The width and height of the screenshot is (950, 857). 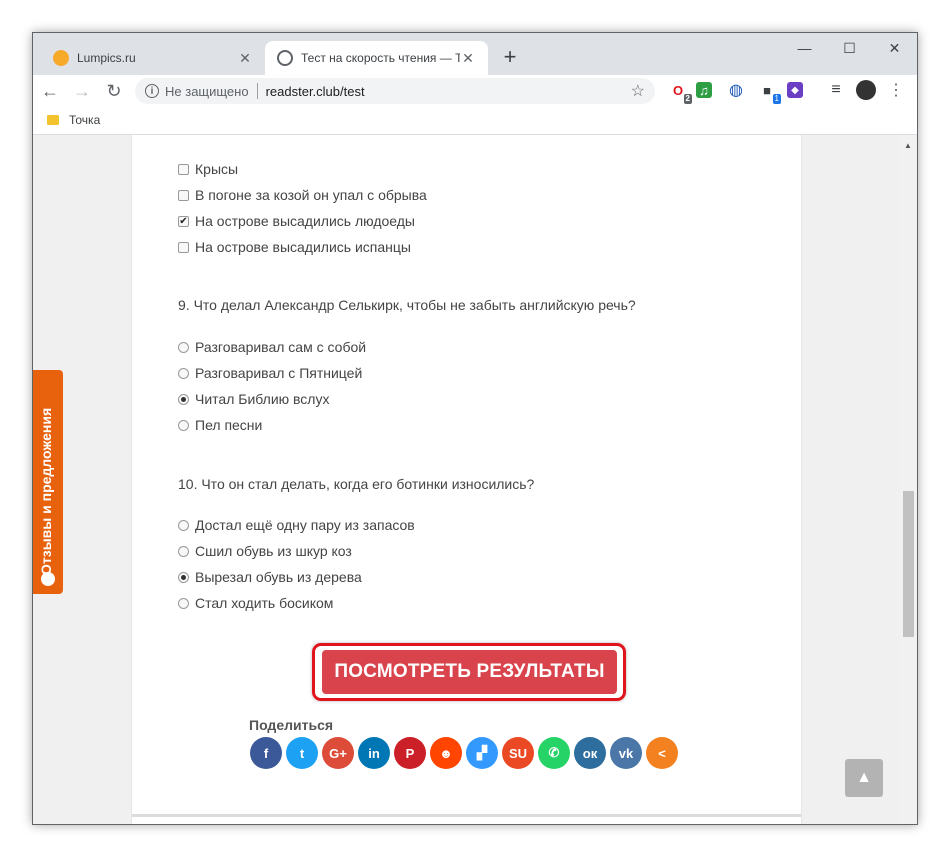 I want to click on tab-title: Lumpics.ru, so click(x=106, y=58).